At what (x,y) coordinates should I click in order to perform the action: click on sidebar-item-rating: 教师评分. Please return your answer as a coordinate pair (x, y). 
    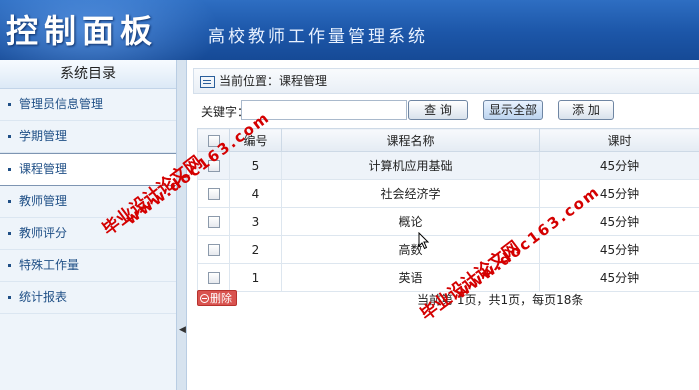
    Looking at the image, I should click on (88, 234).